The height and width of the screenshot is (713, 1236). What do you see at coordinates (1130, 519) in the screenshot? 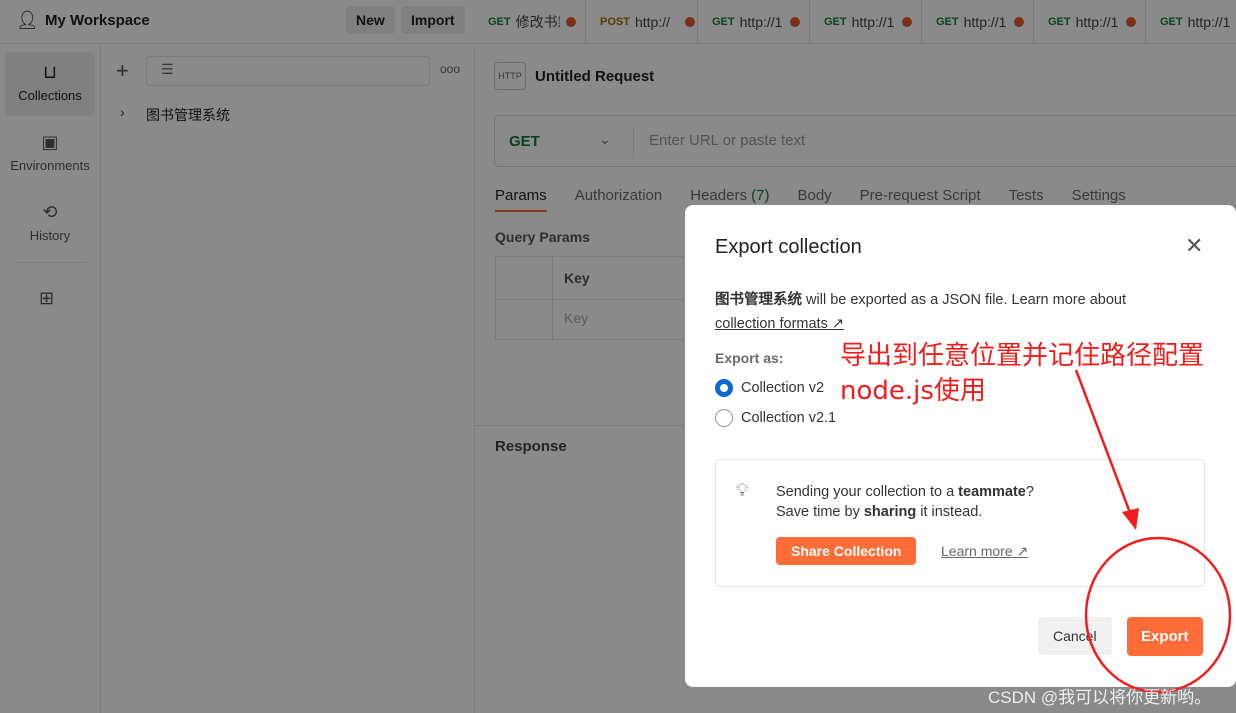
I see `annotation-arrowhead` at bounding box center [1130, 519].